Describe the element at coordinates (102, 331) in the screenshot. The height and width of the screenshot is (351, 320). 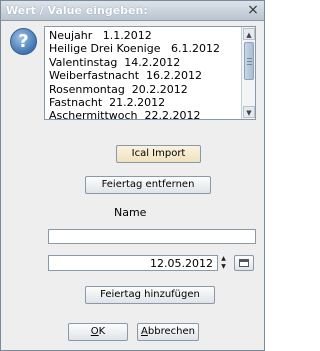
I see `ok-label-rest: K` at that location.